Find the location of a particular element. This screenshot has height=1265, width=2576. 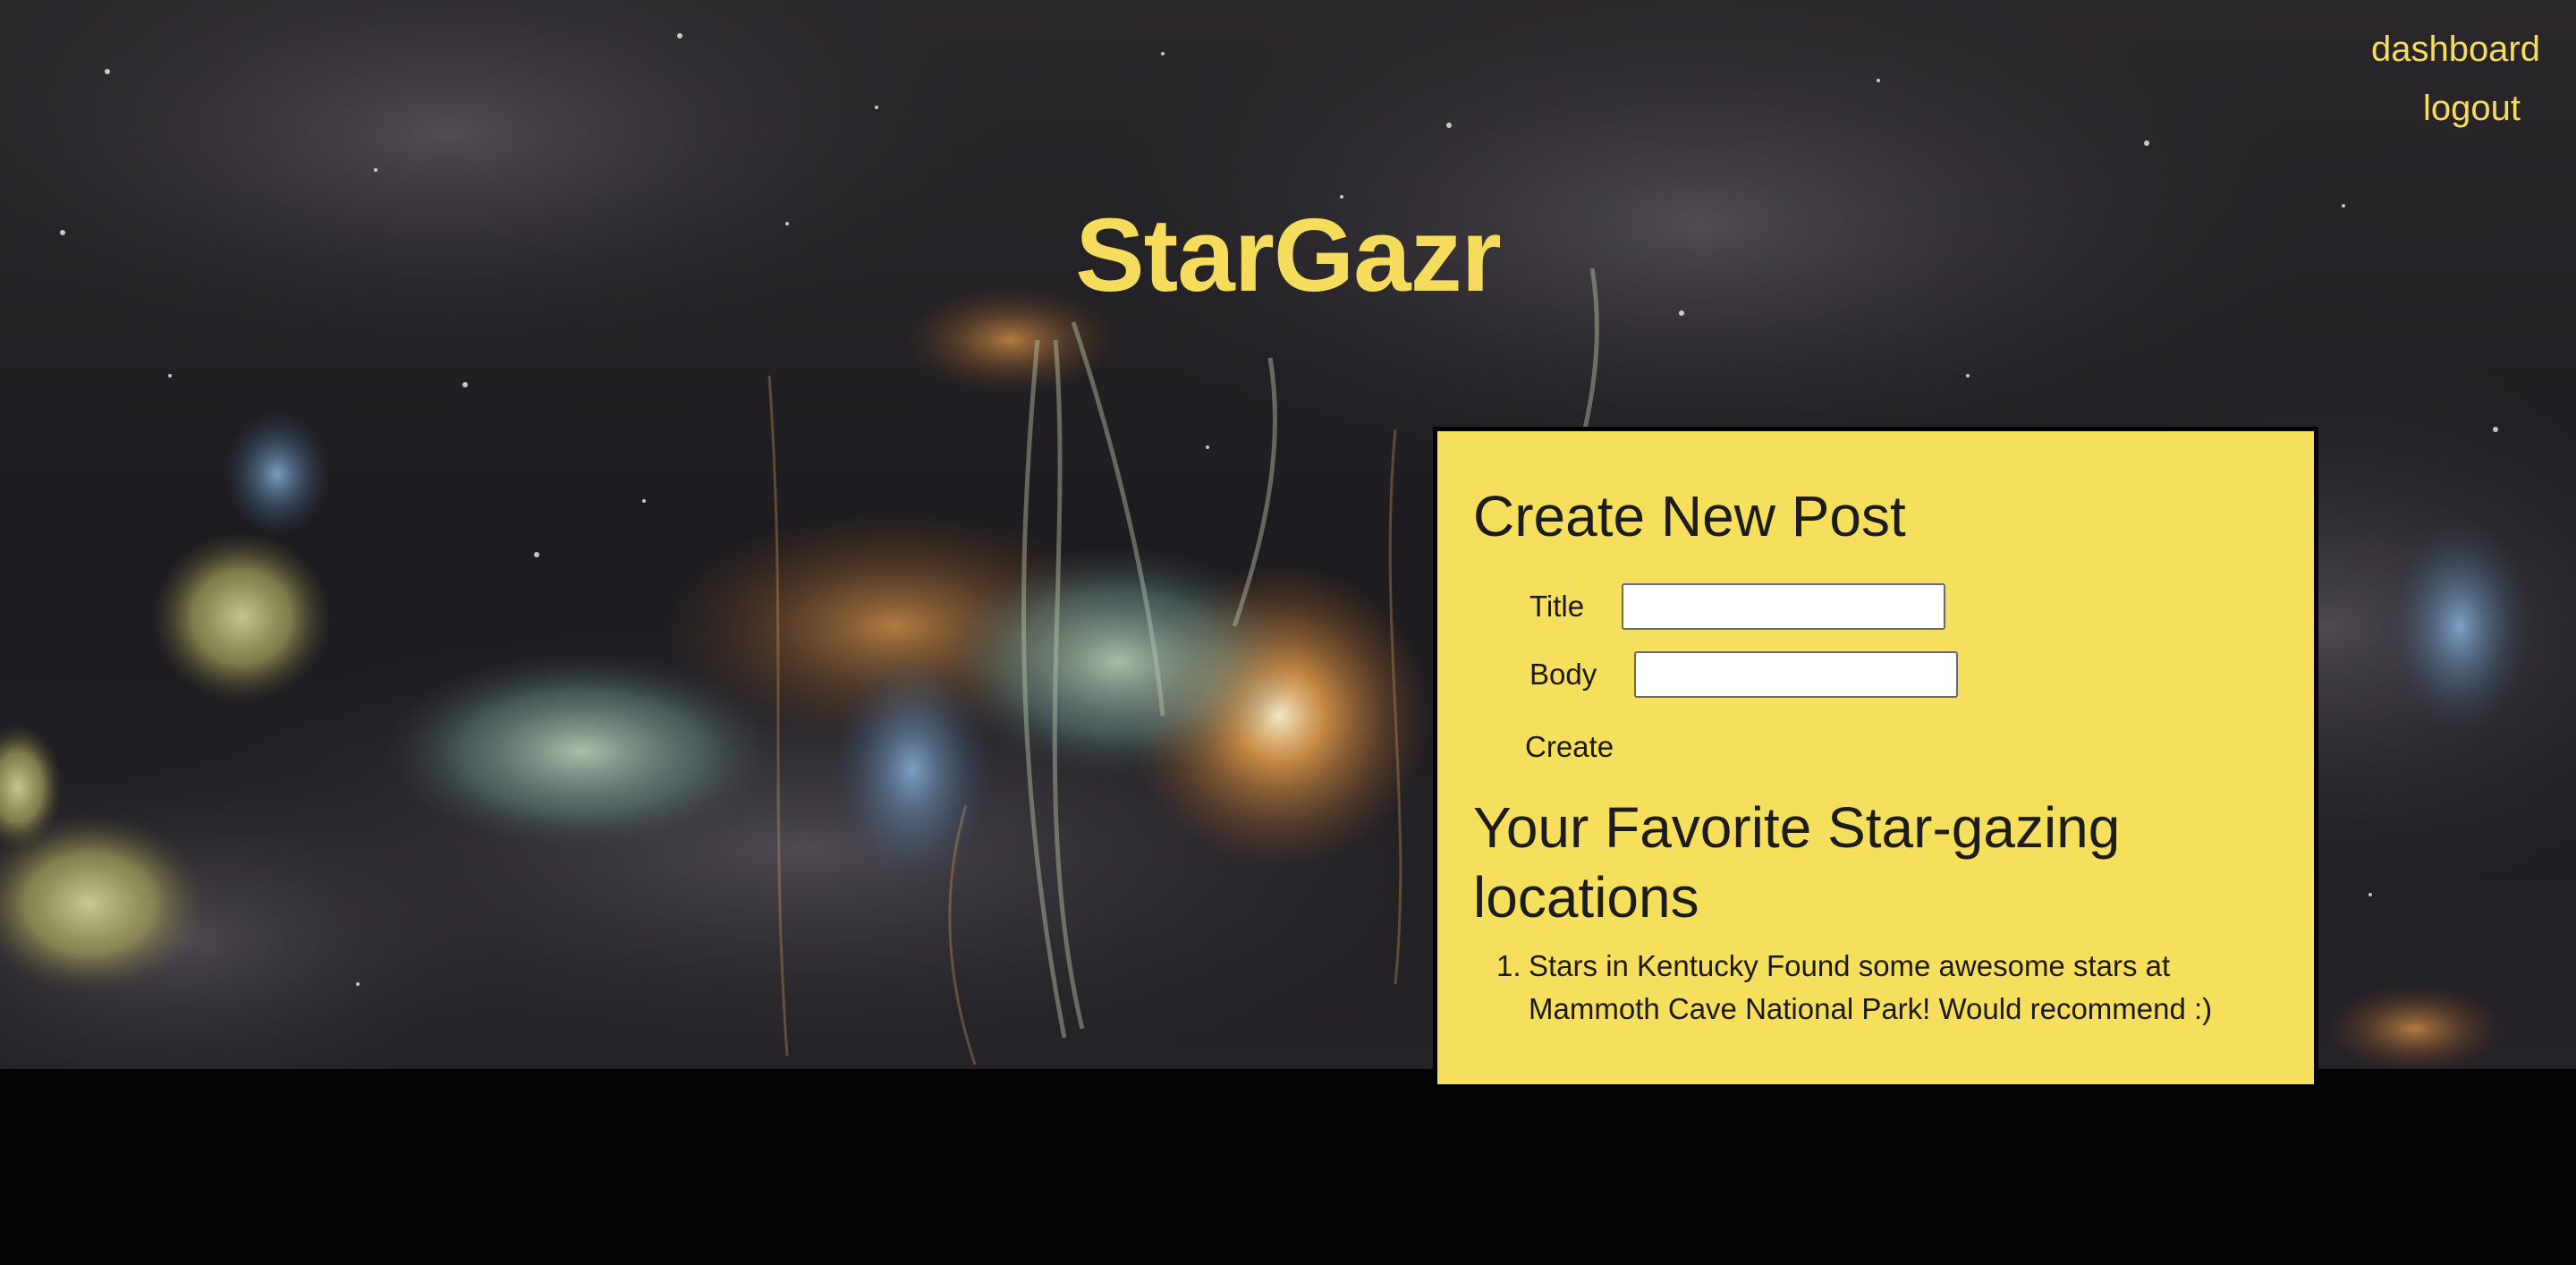

post-title: Stars in Kentucky is located at coordinates (1643, 965).